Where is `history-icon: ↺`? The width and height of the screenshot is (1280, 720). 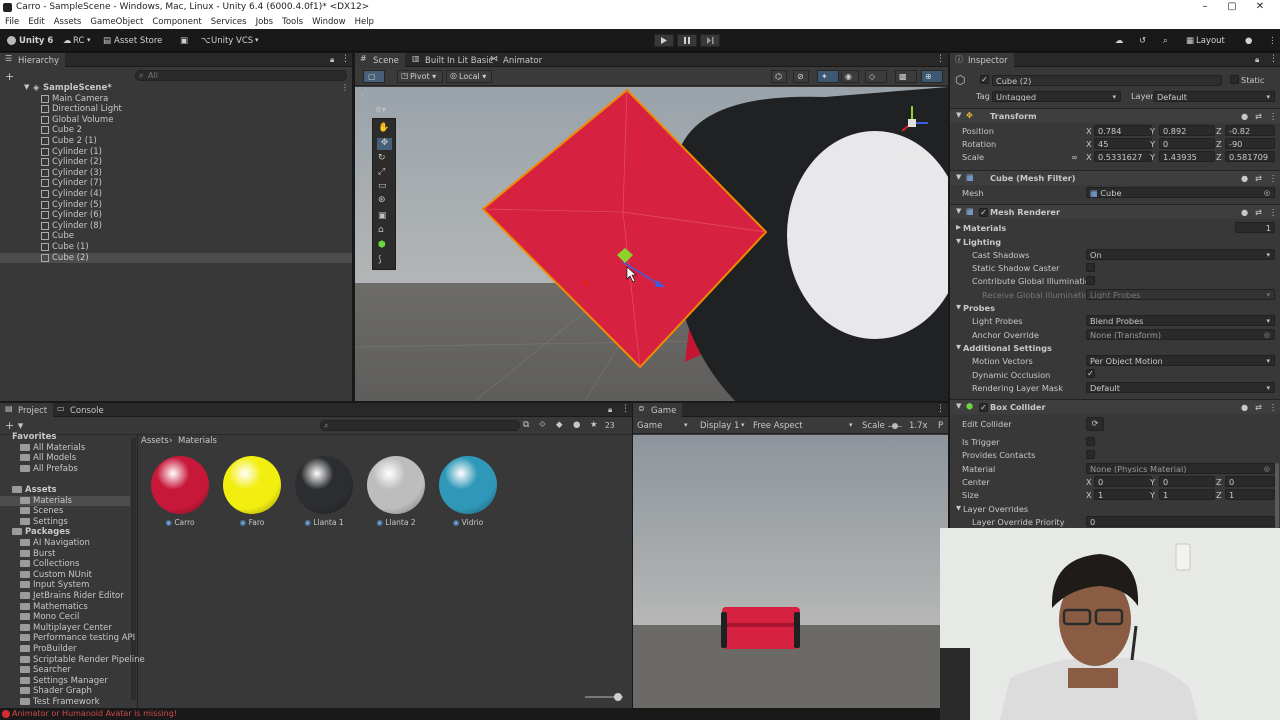 history-icon: ↺ is located at coordinates (1142, 41).